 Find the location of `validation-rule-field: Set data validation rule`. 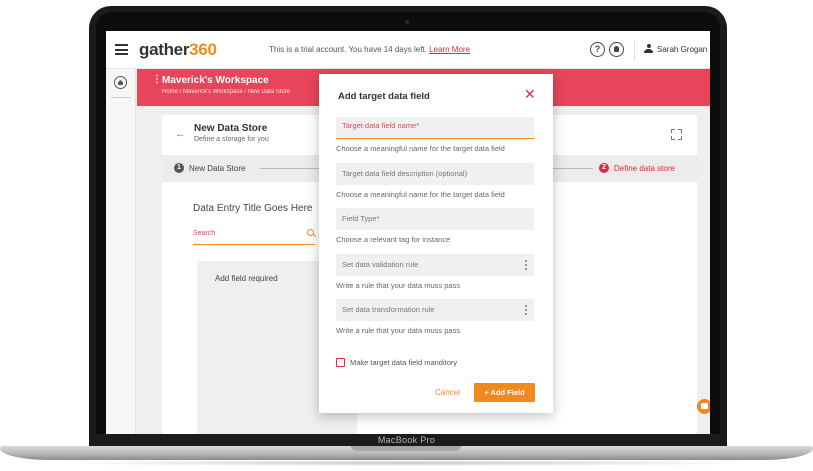

validation-rule-field: Set data validation rule is located at coordinates (435, 265).